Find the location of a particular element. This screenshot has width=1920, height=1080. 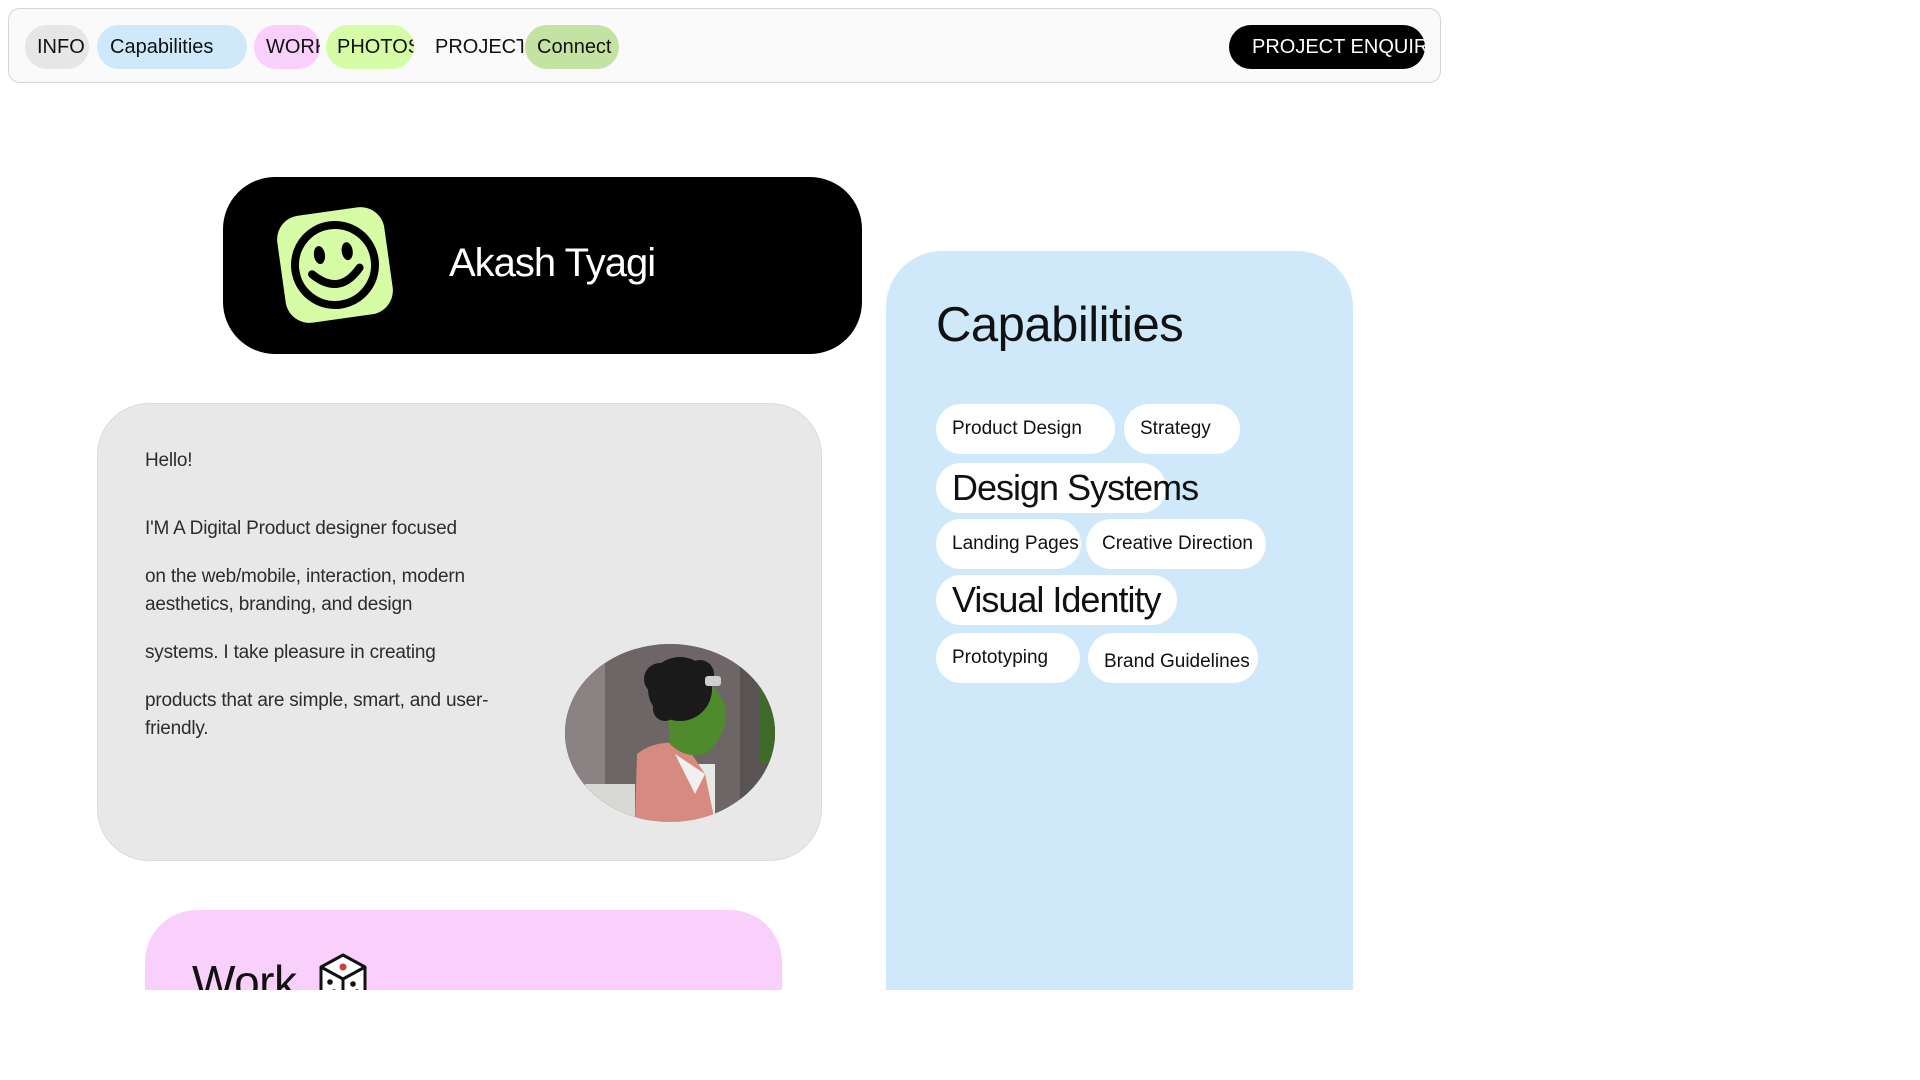

capabilities-title: Capabilities is located at coordinates (1060, 325).